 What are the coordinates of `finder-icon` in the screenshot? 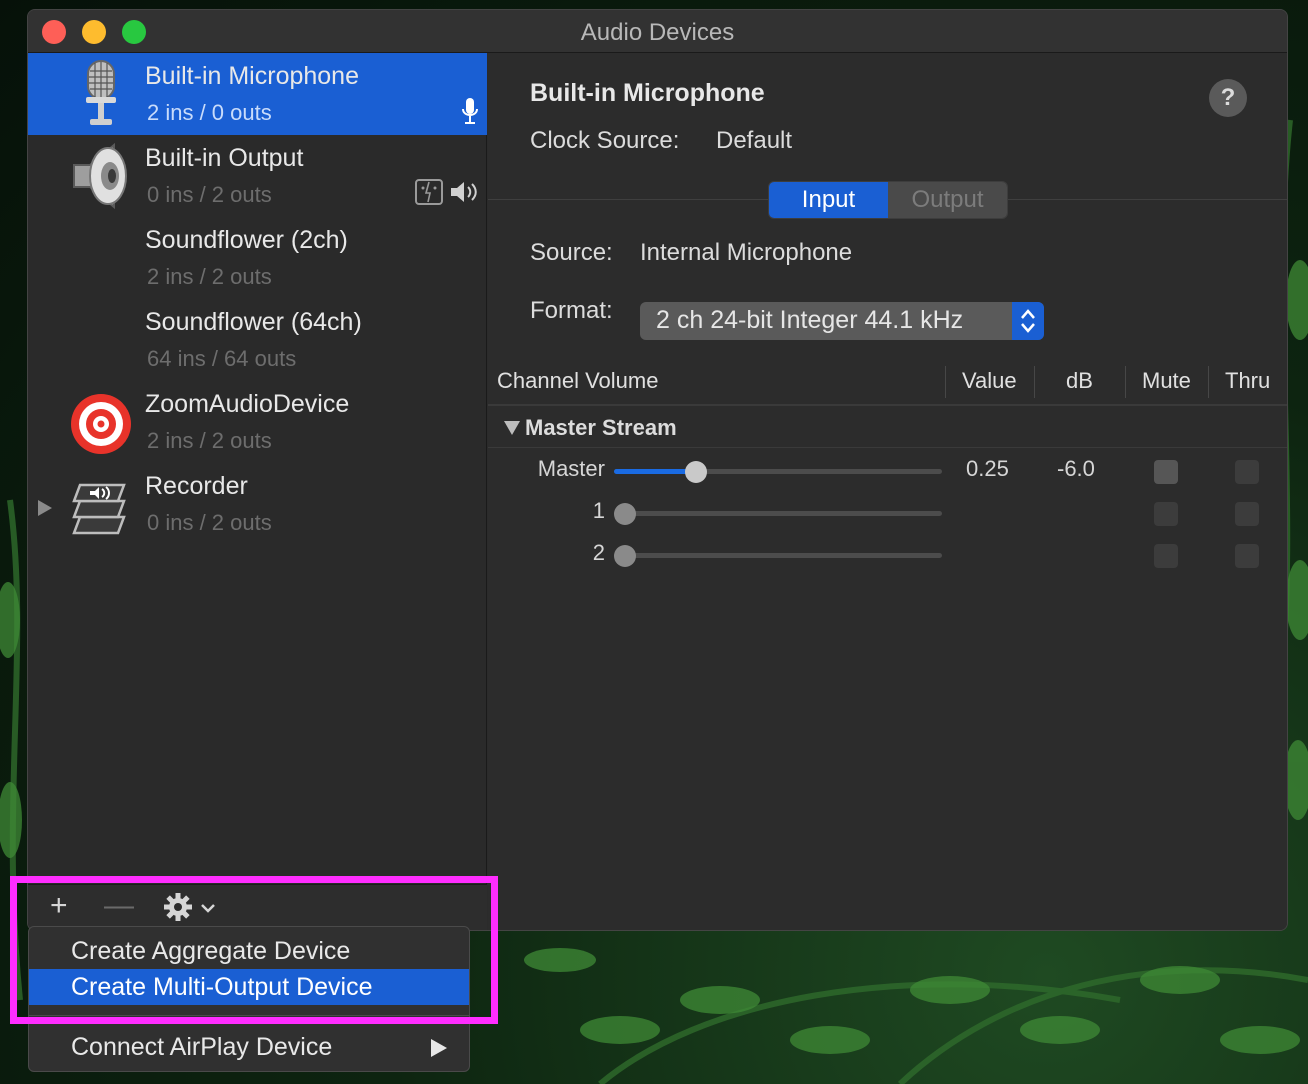 It's located at (429, 192).